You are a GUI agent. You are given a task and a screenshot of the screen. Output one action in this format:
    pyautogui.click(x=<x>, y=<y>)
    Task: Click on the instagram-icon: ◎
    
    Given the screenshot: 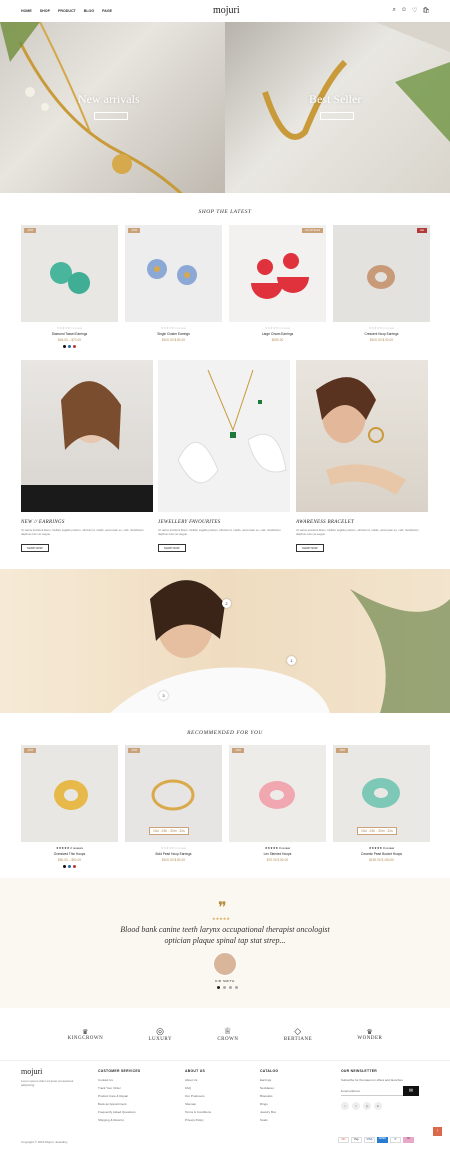 What is the action you would take?
    pyautogui.click(x=367, y=1106)
    